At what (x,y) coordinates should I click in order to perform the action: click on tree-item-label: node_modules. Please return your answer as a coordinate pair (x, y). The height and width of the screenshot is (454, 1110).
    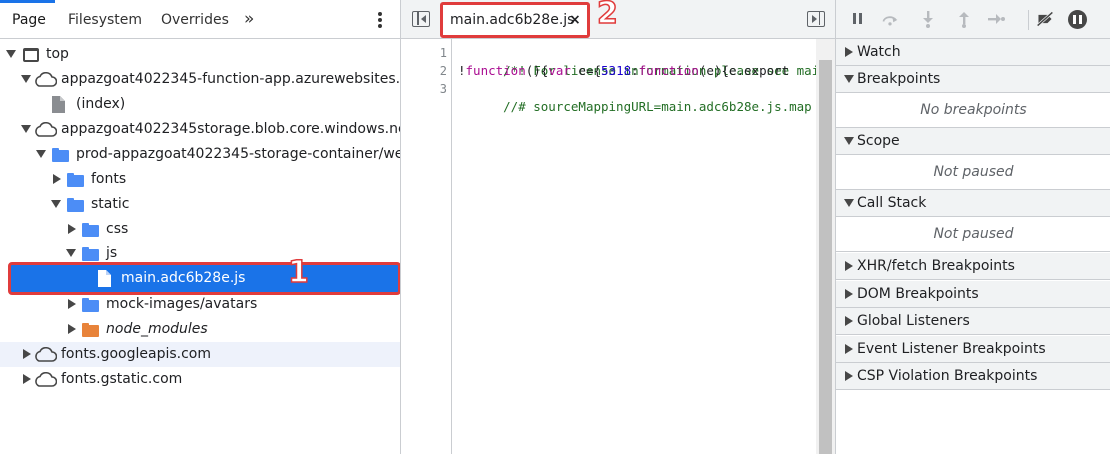
    Looking at the image, I should click on (157, 329).